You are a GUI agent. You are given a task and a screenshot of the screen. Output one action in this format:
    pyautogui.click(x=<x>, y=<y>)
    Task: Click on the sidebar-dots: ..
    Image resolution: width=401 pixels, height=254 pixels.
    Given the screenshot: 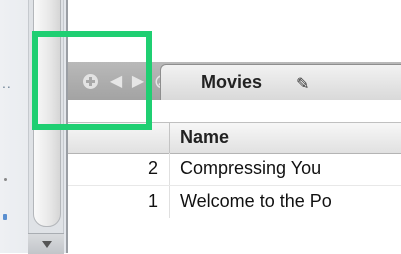 What is the action you would take?
    pyautogui.click(x=7, y=83)
    